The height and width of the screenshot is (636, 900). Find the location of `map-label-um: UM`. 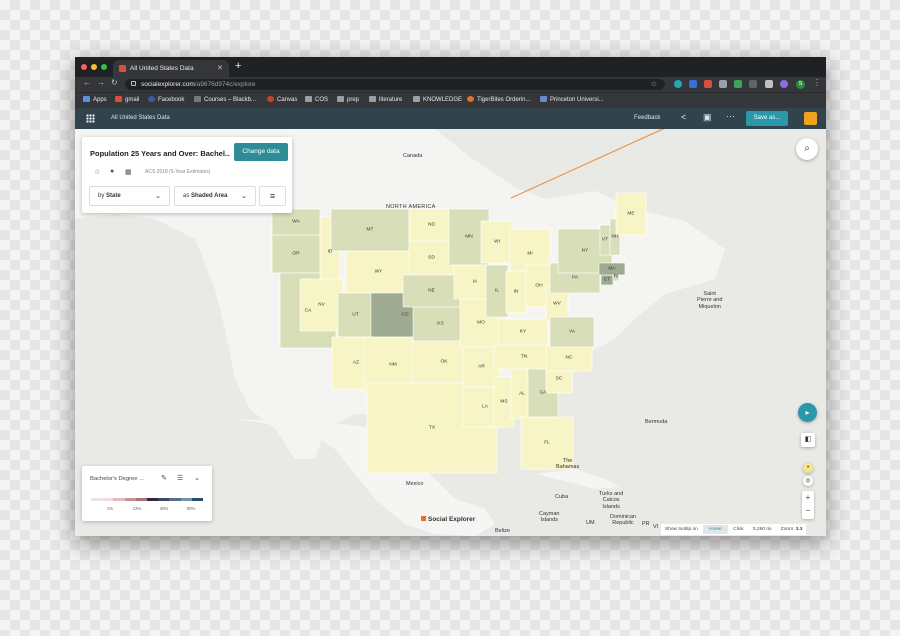

map-label-um: UM is located at coordinates (590, 523).